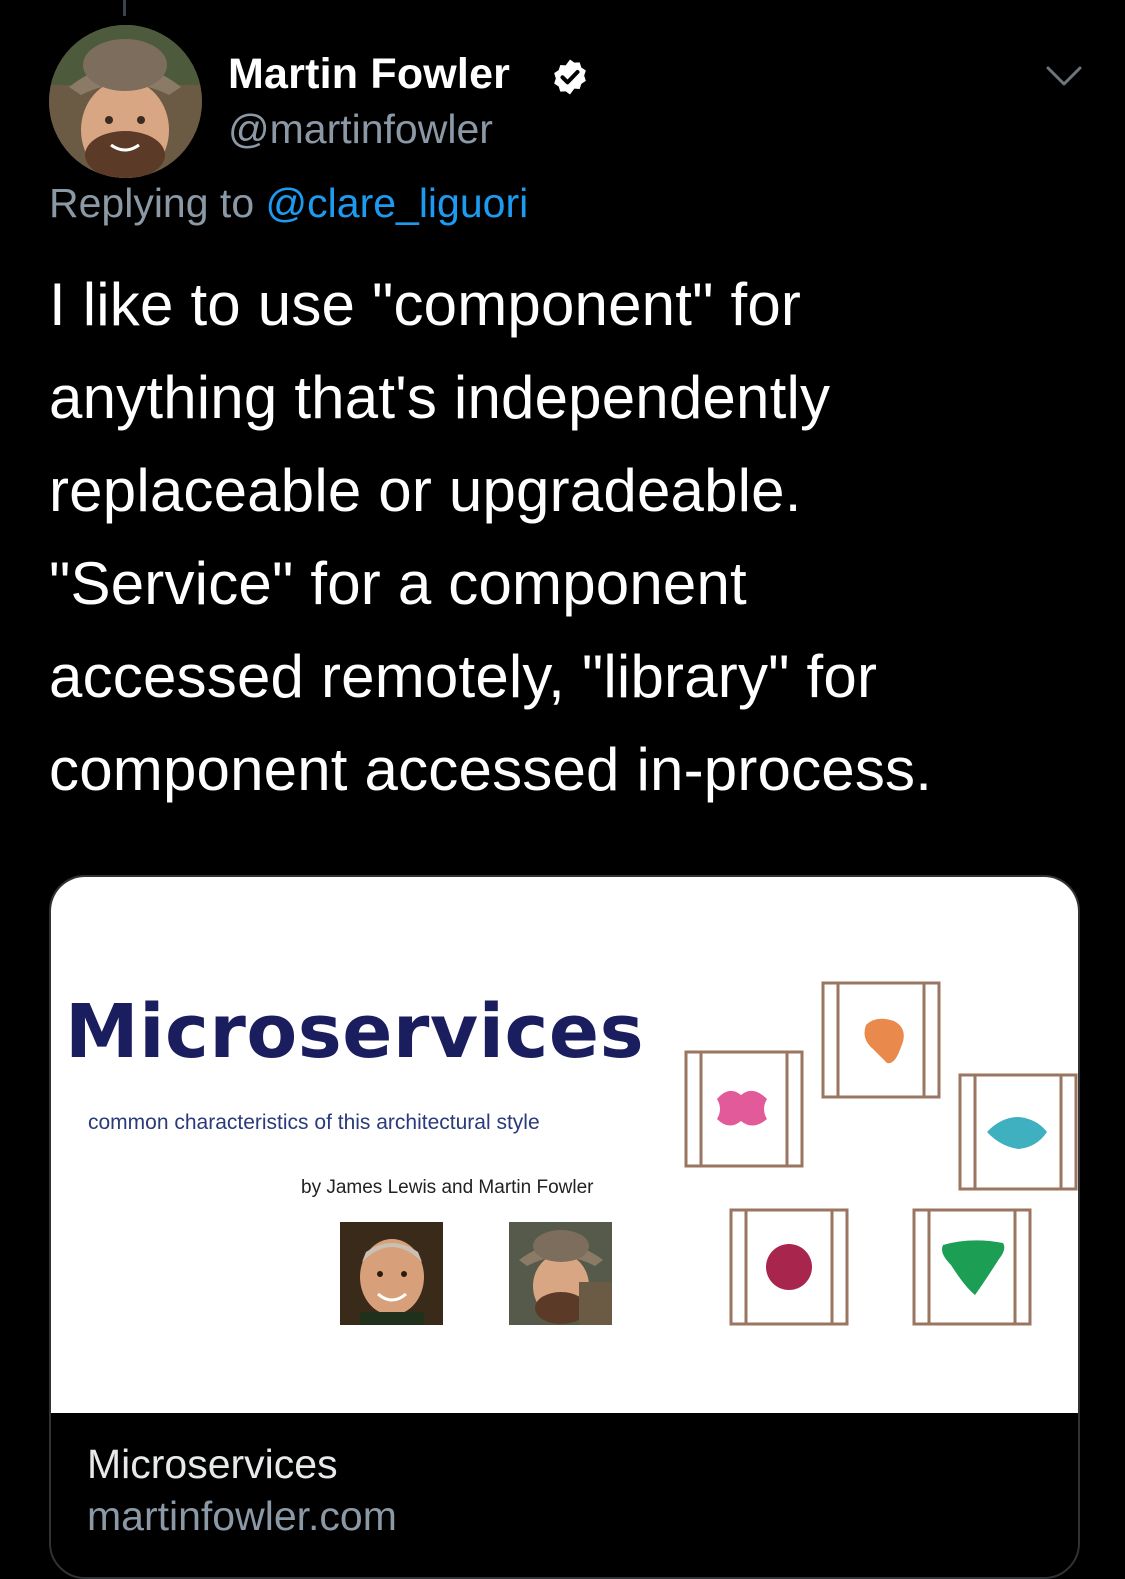  I want to click on replying-to: Replying to @clare_liguori, so click(288, 203).